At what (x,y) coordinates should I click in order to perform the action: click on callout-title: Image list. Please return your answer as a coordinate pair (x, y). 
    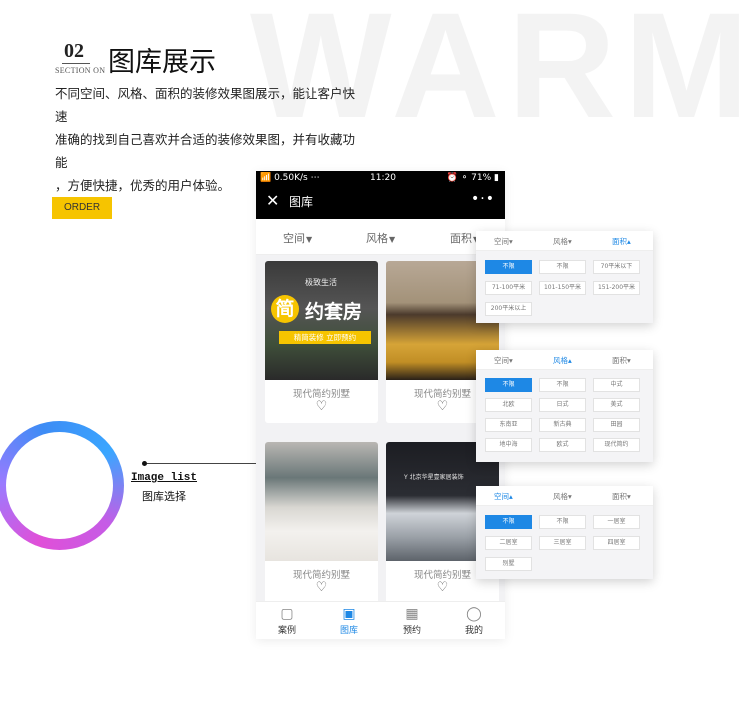
    Looking at the image, I should click on (164, 478).